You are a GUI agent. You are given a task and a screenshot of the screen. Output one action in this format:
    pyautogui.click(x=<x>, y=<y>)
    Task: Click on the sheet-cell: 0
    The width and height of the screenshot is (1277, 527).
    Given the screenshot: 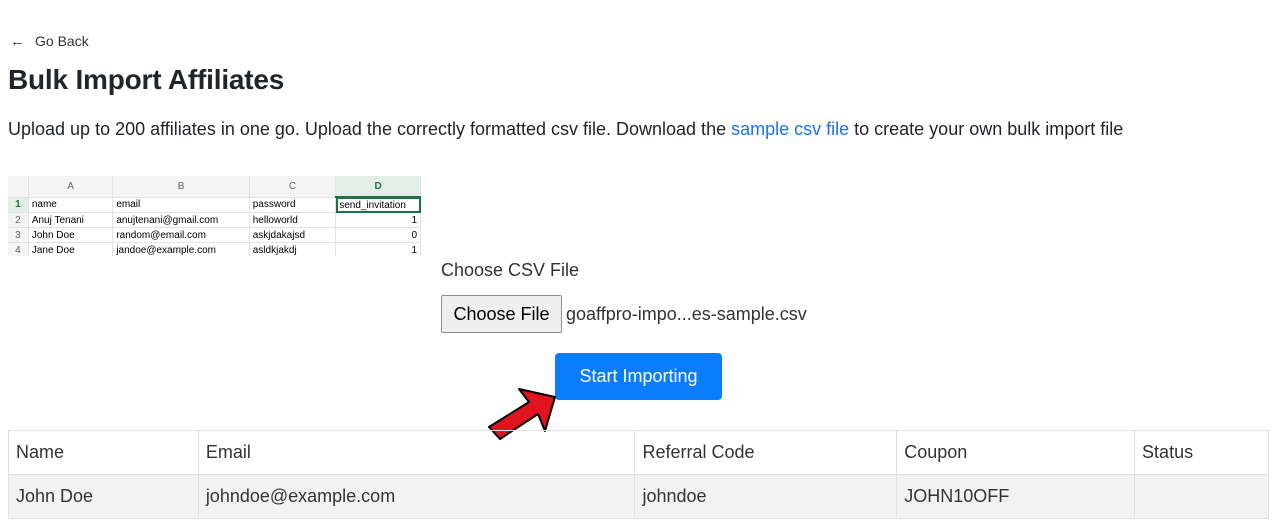 What is the action you would take?
    pyautogui.click(x=378, y=235)
    